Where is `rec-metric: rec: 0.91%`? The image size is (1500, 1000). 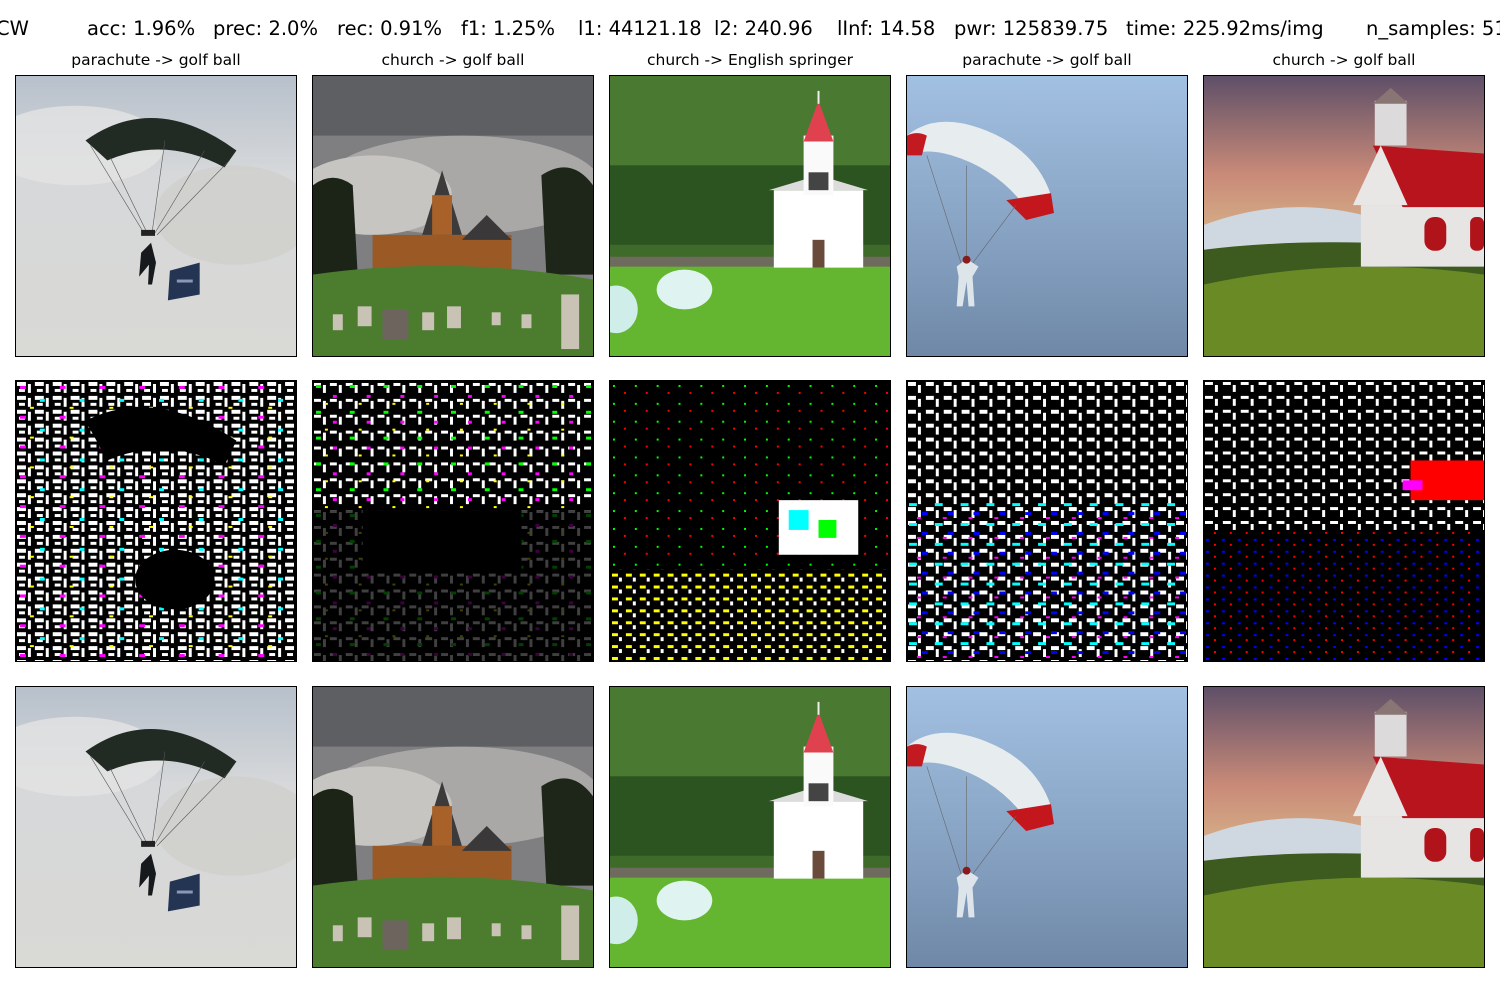 rec-metric: rec: 0.91% is located at coordinates (390, 28).